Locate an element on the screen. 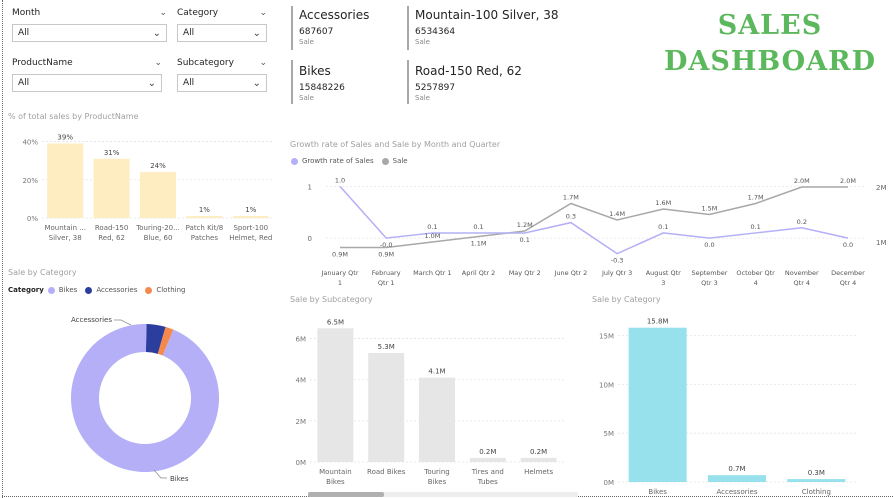  x-tick-label: Blue, 60 is located at coordinates (158, 238).